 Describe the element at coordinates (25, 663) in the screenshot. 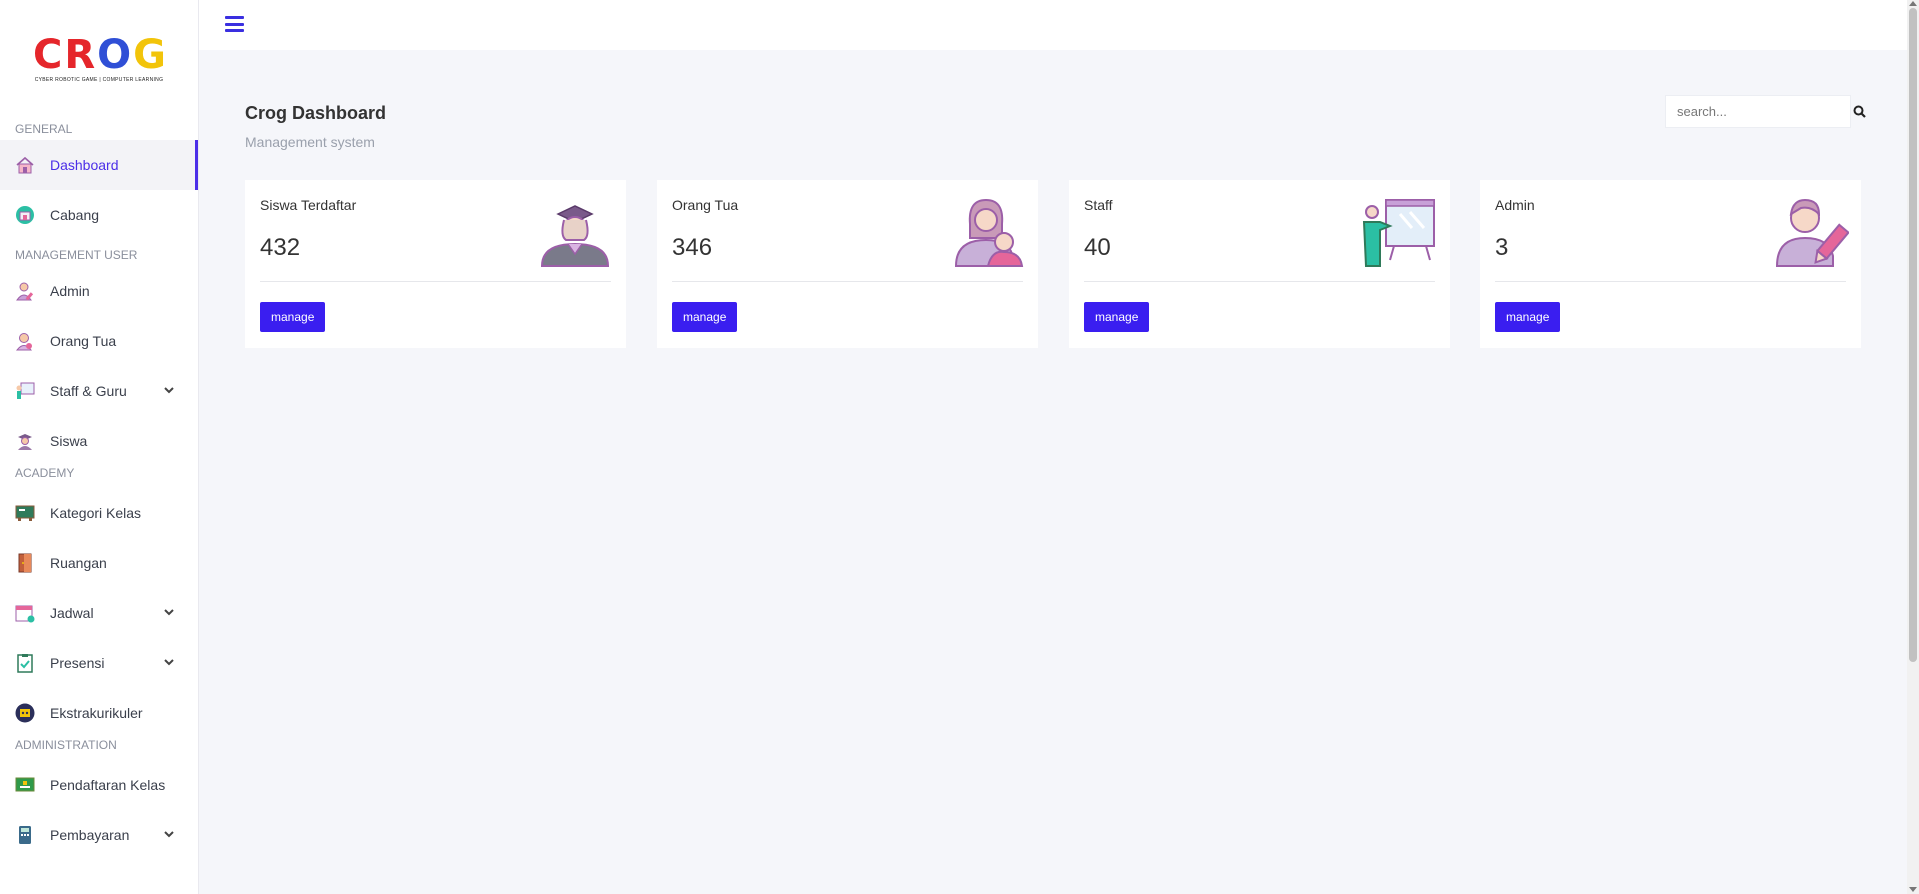

I see `clipboard-icon` at that location.